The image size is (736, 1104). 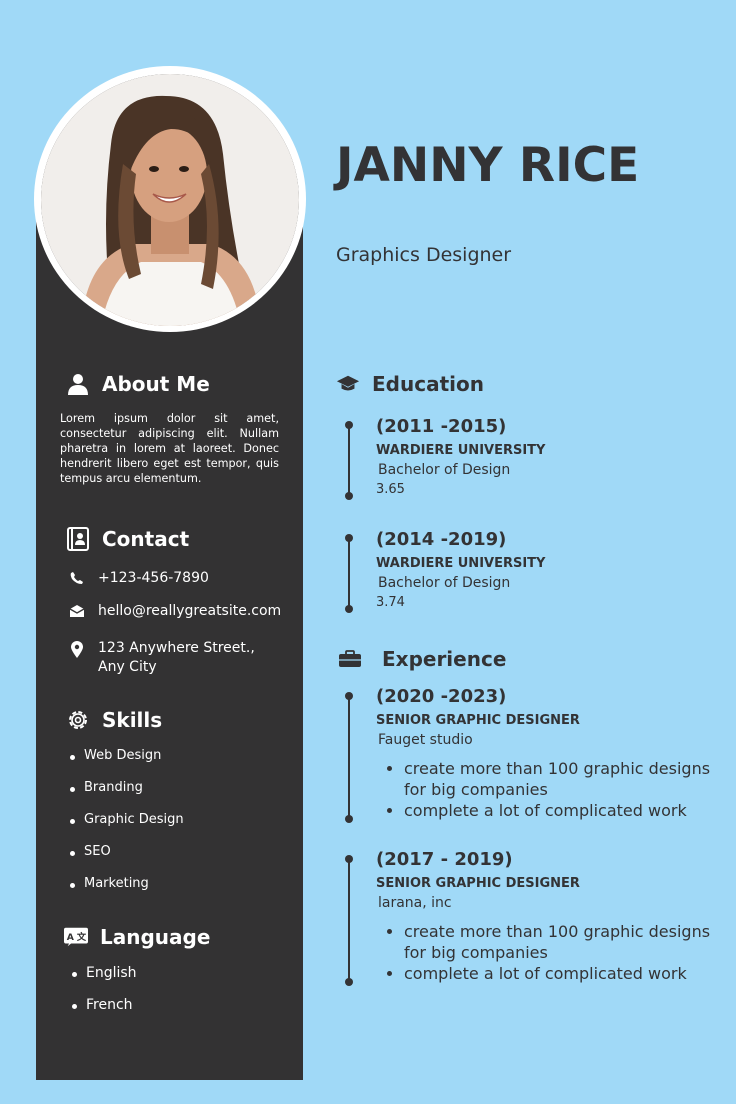 What do you see at coordinates (441, 696) in the screenshot?
I see `experience-years: (2020 -2023)` at bounding box center [441, 696].